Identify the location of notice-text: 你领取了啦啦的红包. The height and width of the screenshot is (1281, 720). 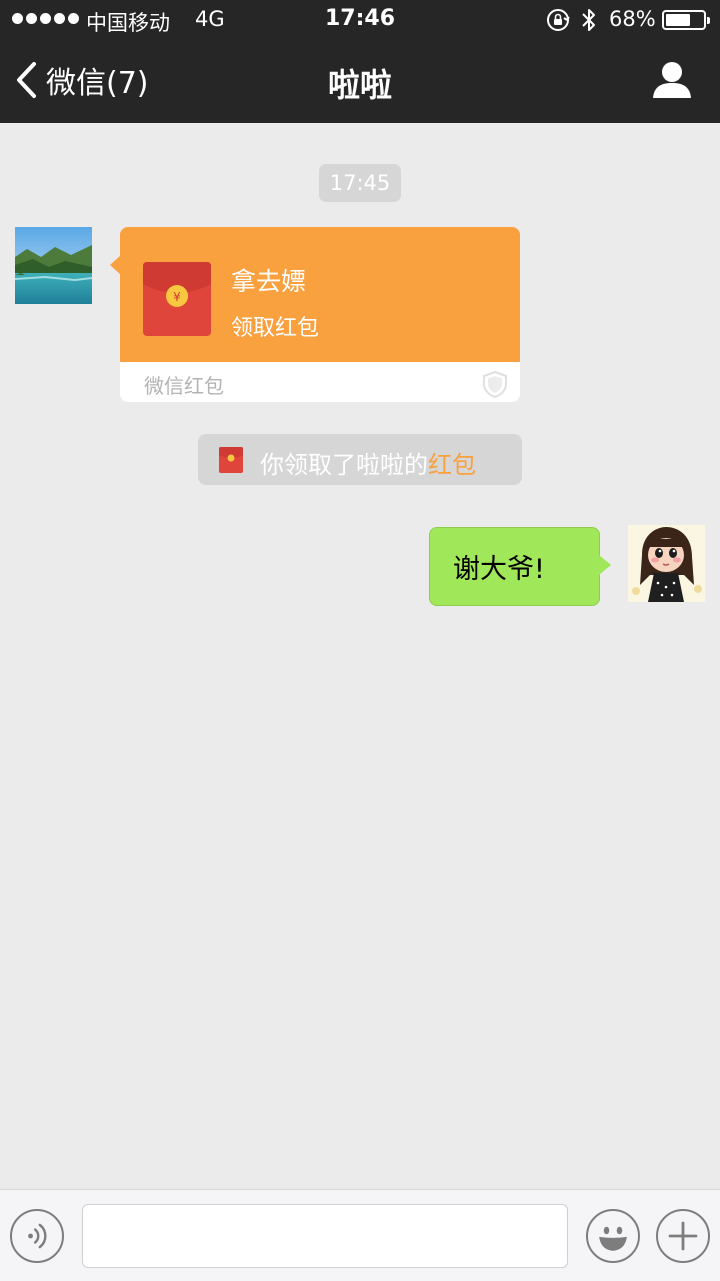
(368, 462).